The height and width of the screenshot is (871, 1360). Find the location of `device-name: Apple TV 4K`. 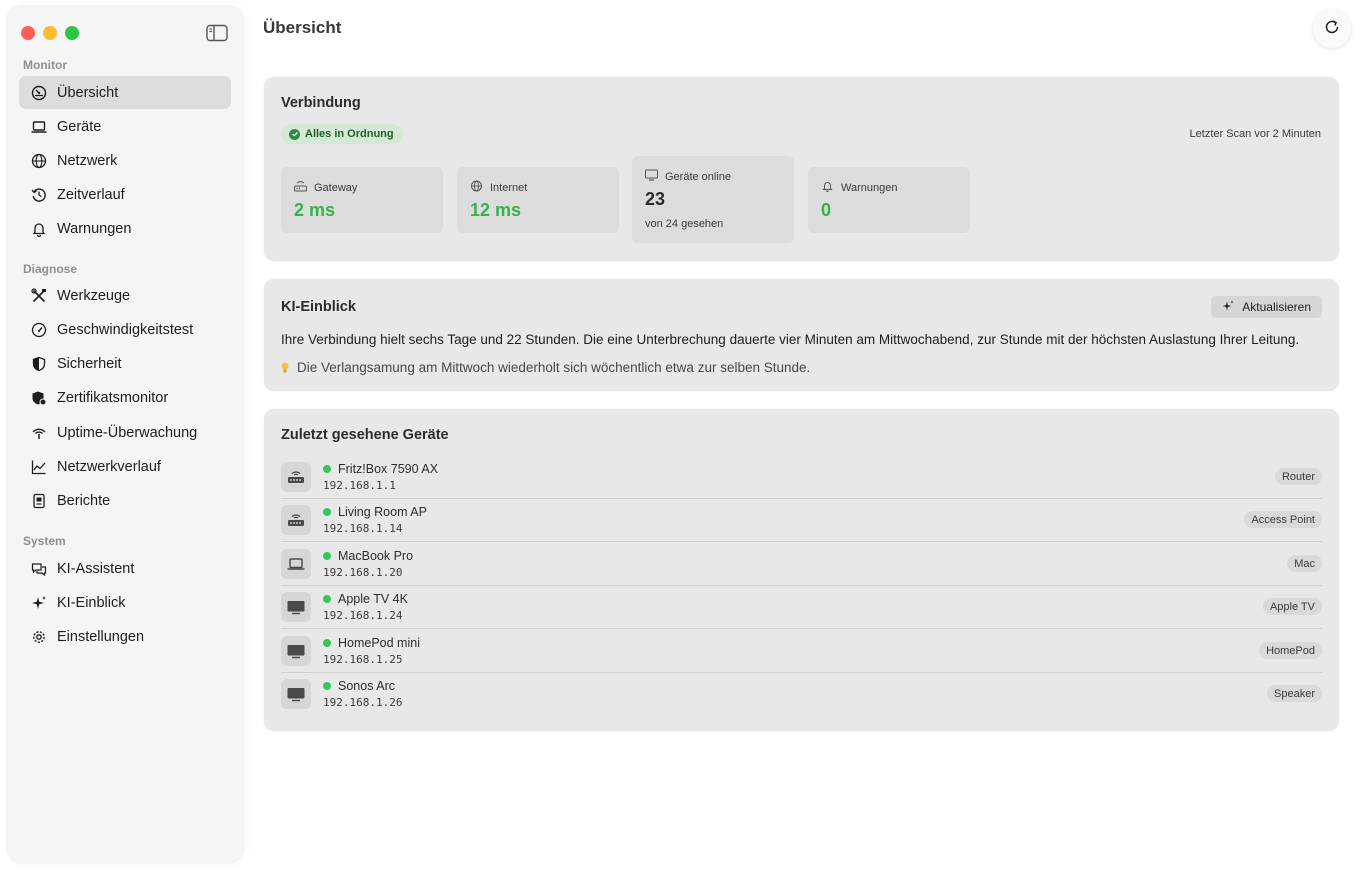

device-name: Apple TV 4K is located at coordinates (373, 599).